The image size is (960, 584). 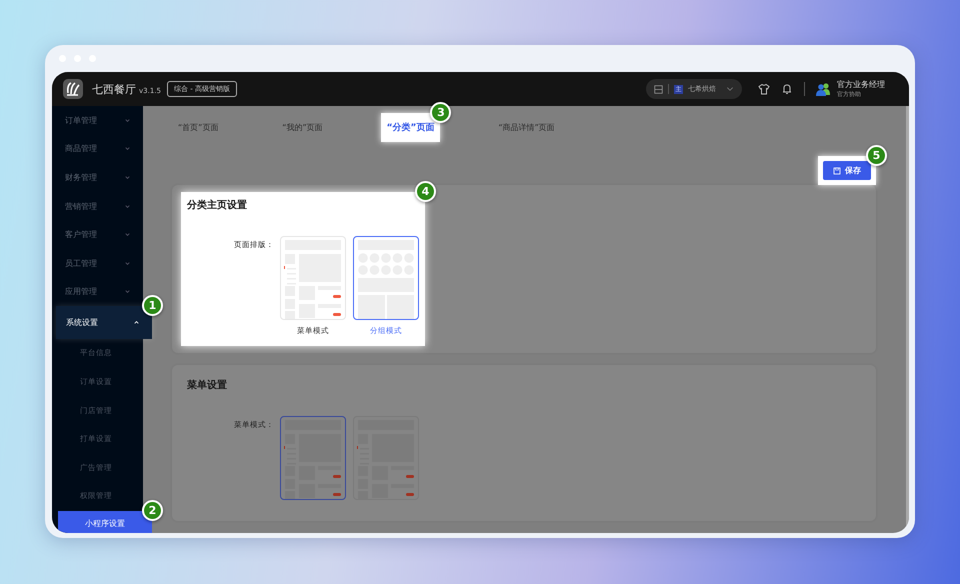 What do you see at coordinates (198, 127) in the screenshot?
I see `page-tab: “首页”页面` at bounding box center [198, 127].